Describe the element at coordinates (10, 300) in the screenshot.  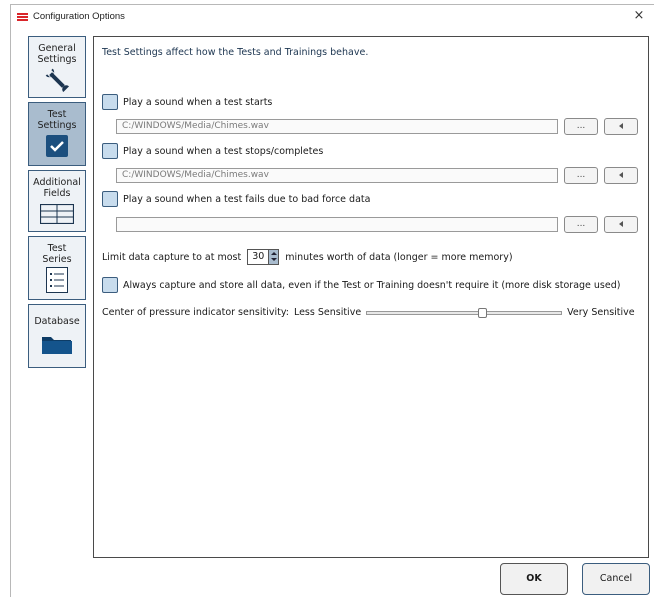
I see `window-frame-left` at that location.